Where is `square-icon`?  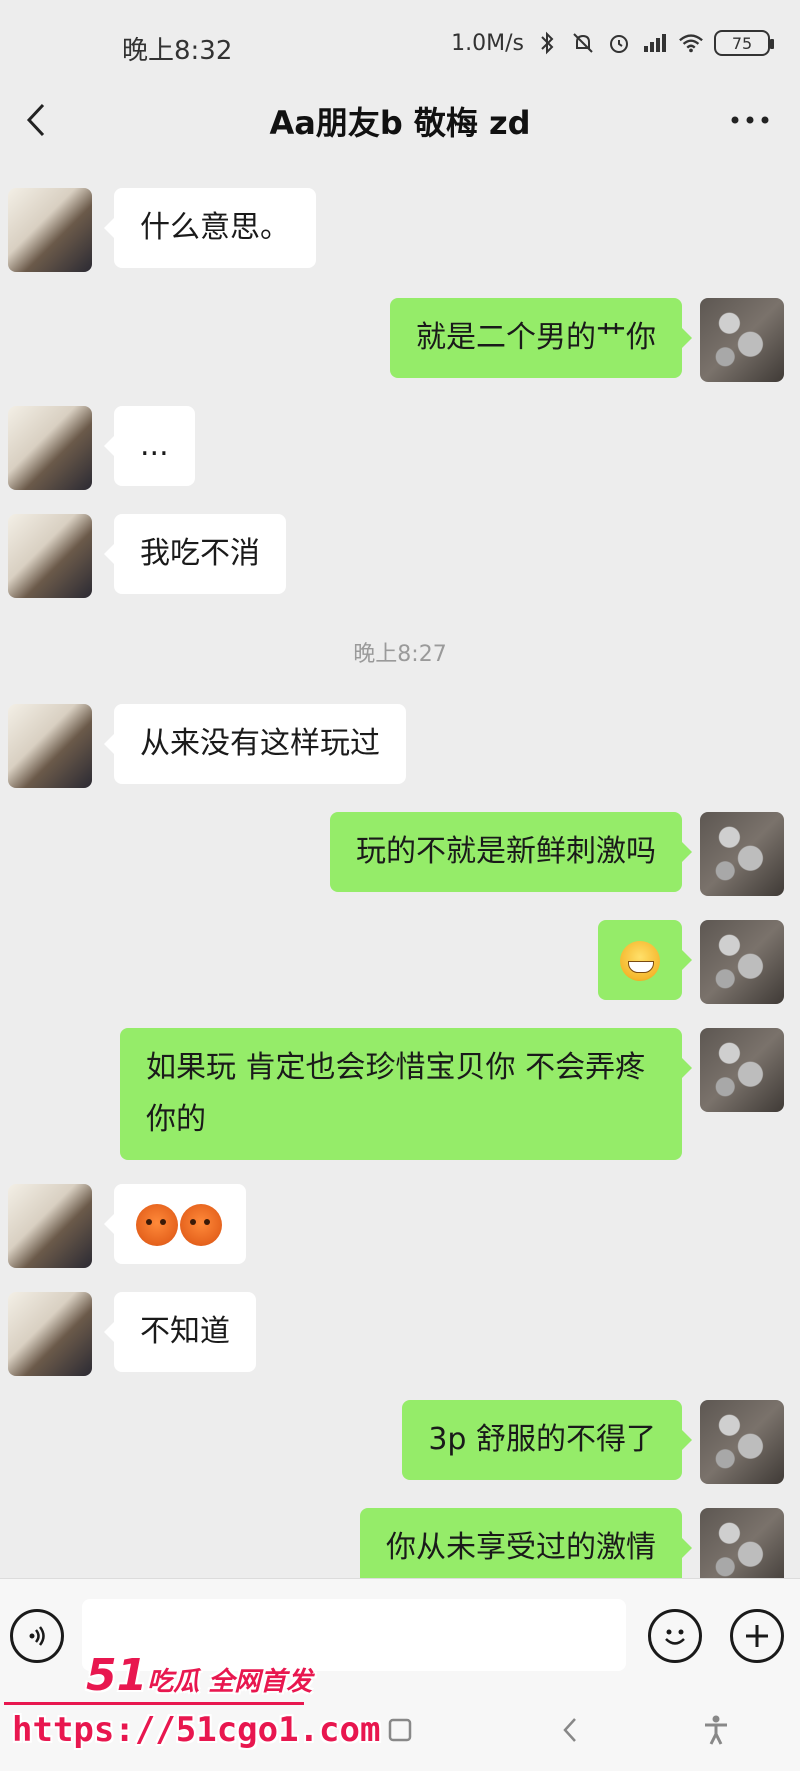 square-icon is located at coordinates (400, 1730).